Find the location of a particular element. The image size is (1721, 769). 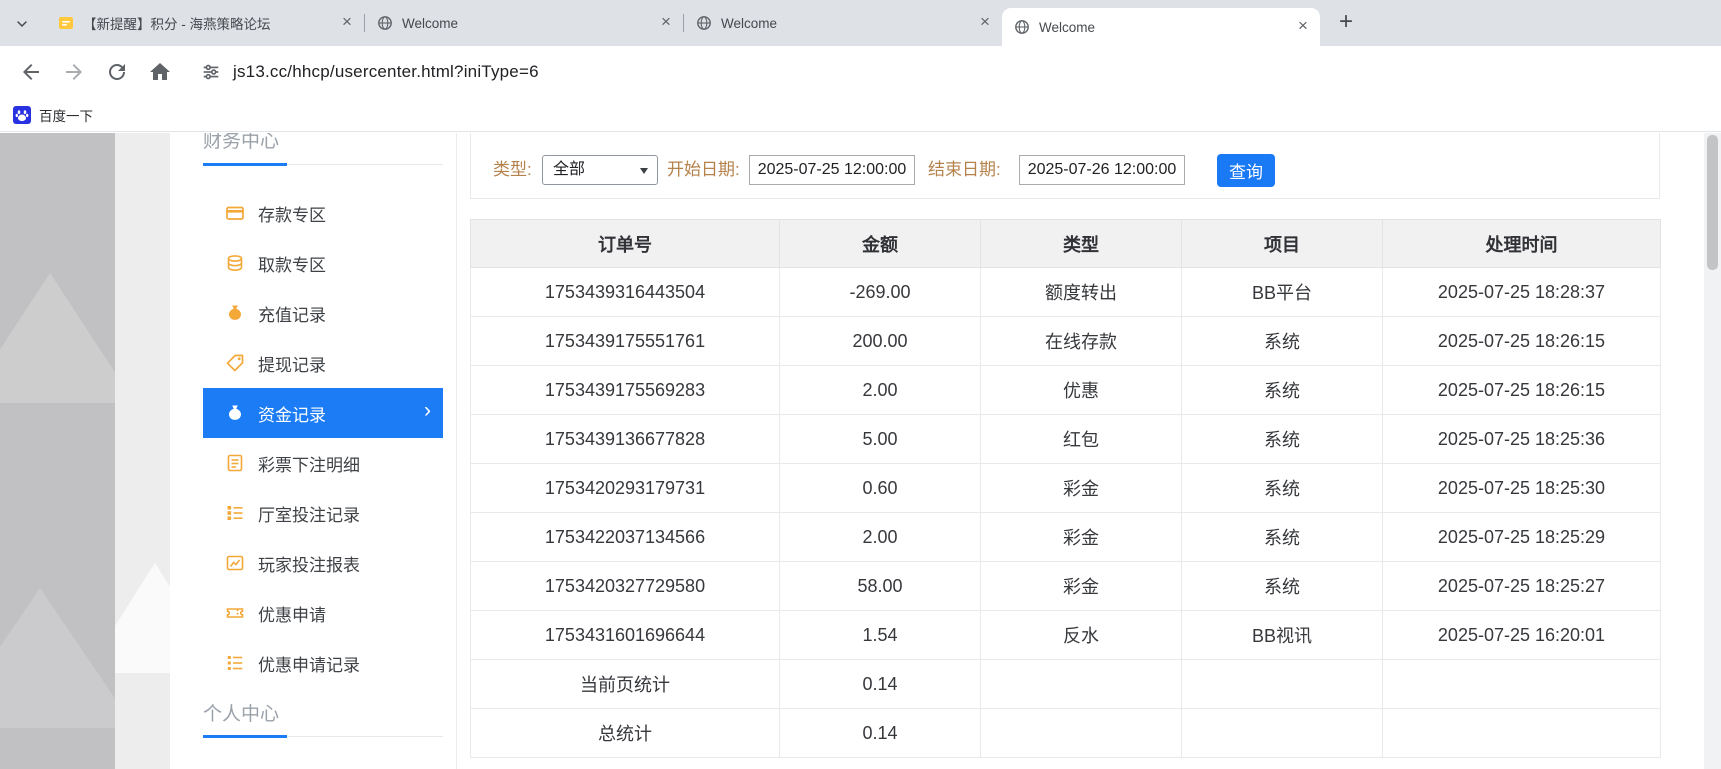

end-date-label: 结束日期: is located at coordinates (964, 169).